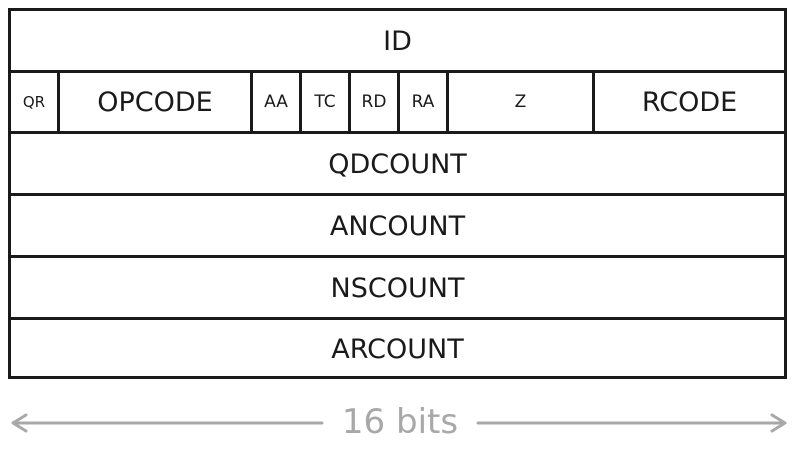  What do you see at coordinates (689, 102) in the screenshot?
I see `field-rcode: RCODE` at bounding box center [689, 102].